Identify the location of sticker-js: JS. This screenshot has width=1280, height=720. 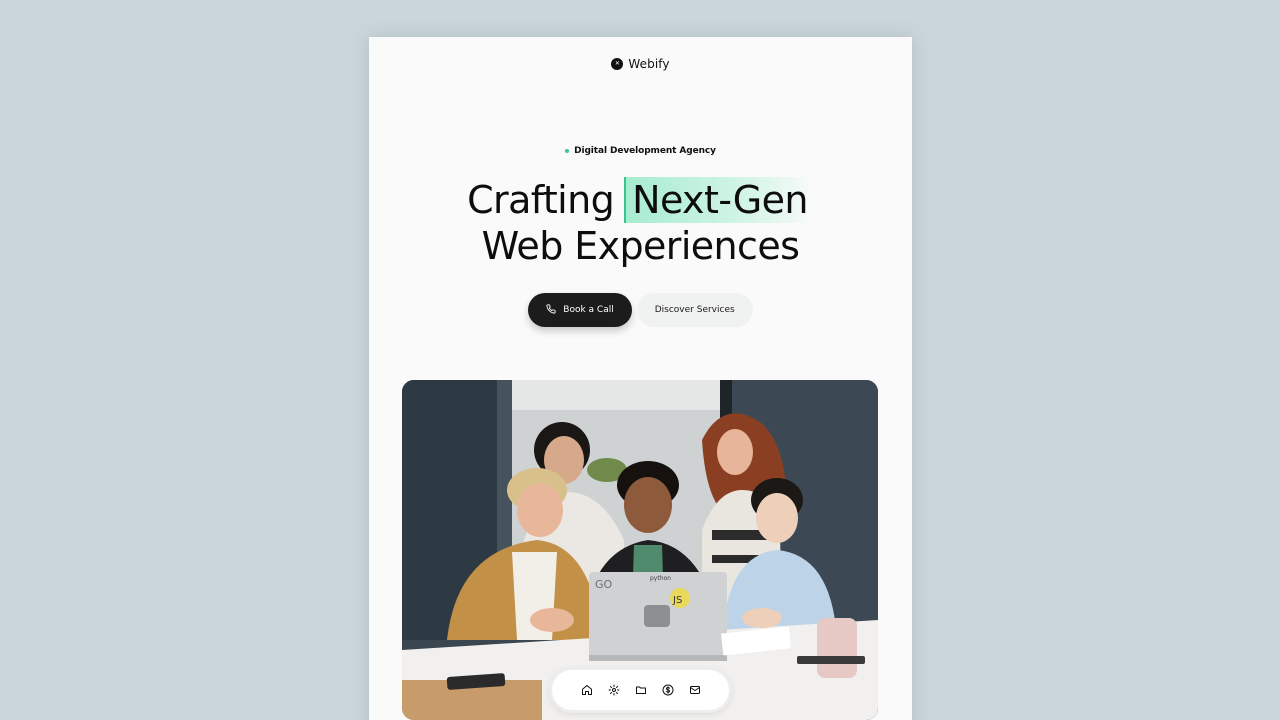
(677, 600).